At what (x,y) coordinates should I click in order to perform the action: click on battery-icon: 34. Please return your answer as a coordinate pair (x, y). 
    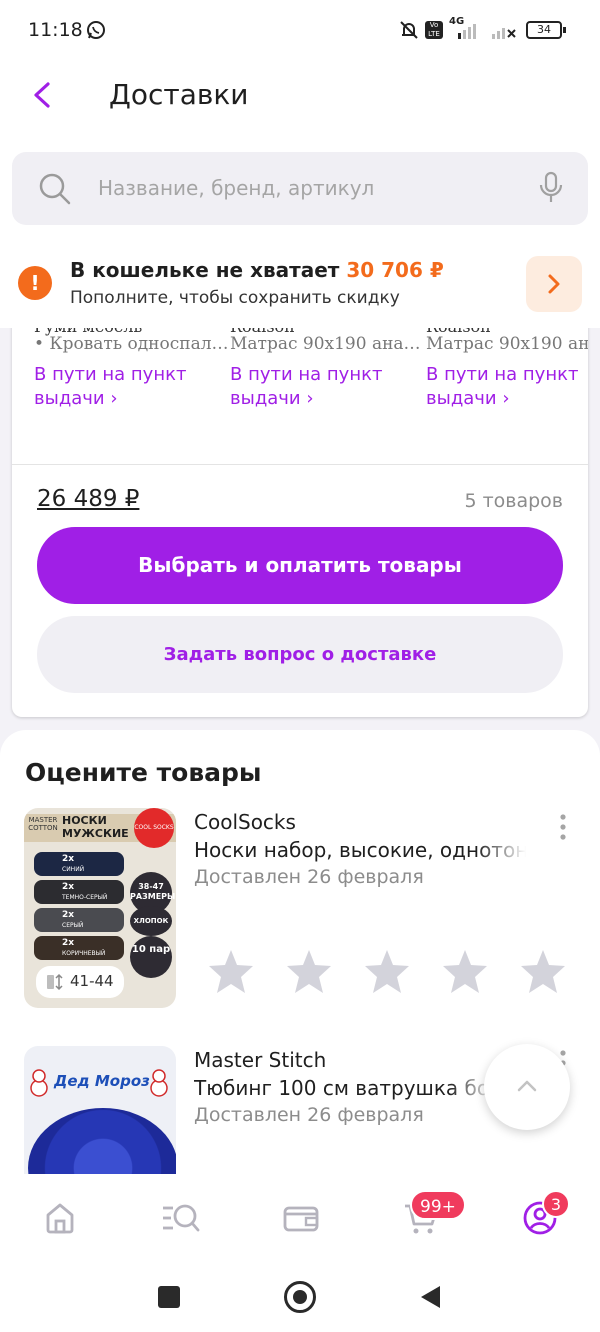
    Looking at the image, I should click on (544, 30).